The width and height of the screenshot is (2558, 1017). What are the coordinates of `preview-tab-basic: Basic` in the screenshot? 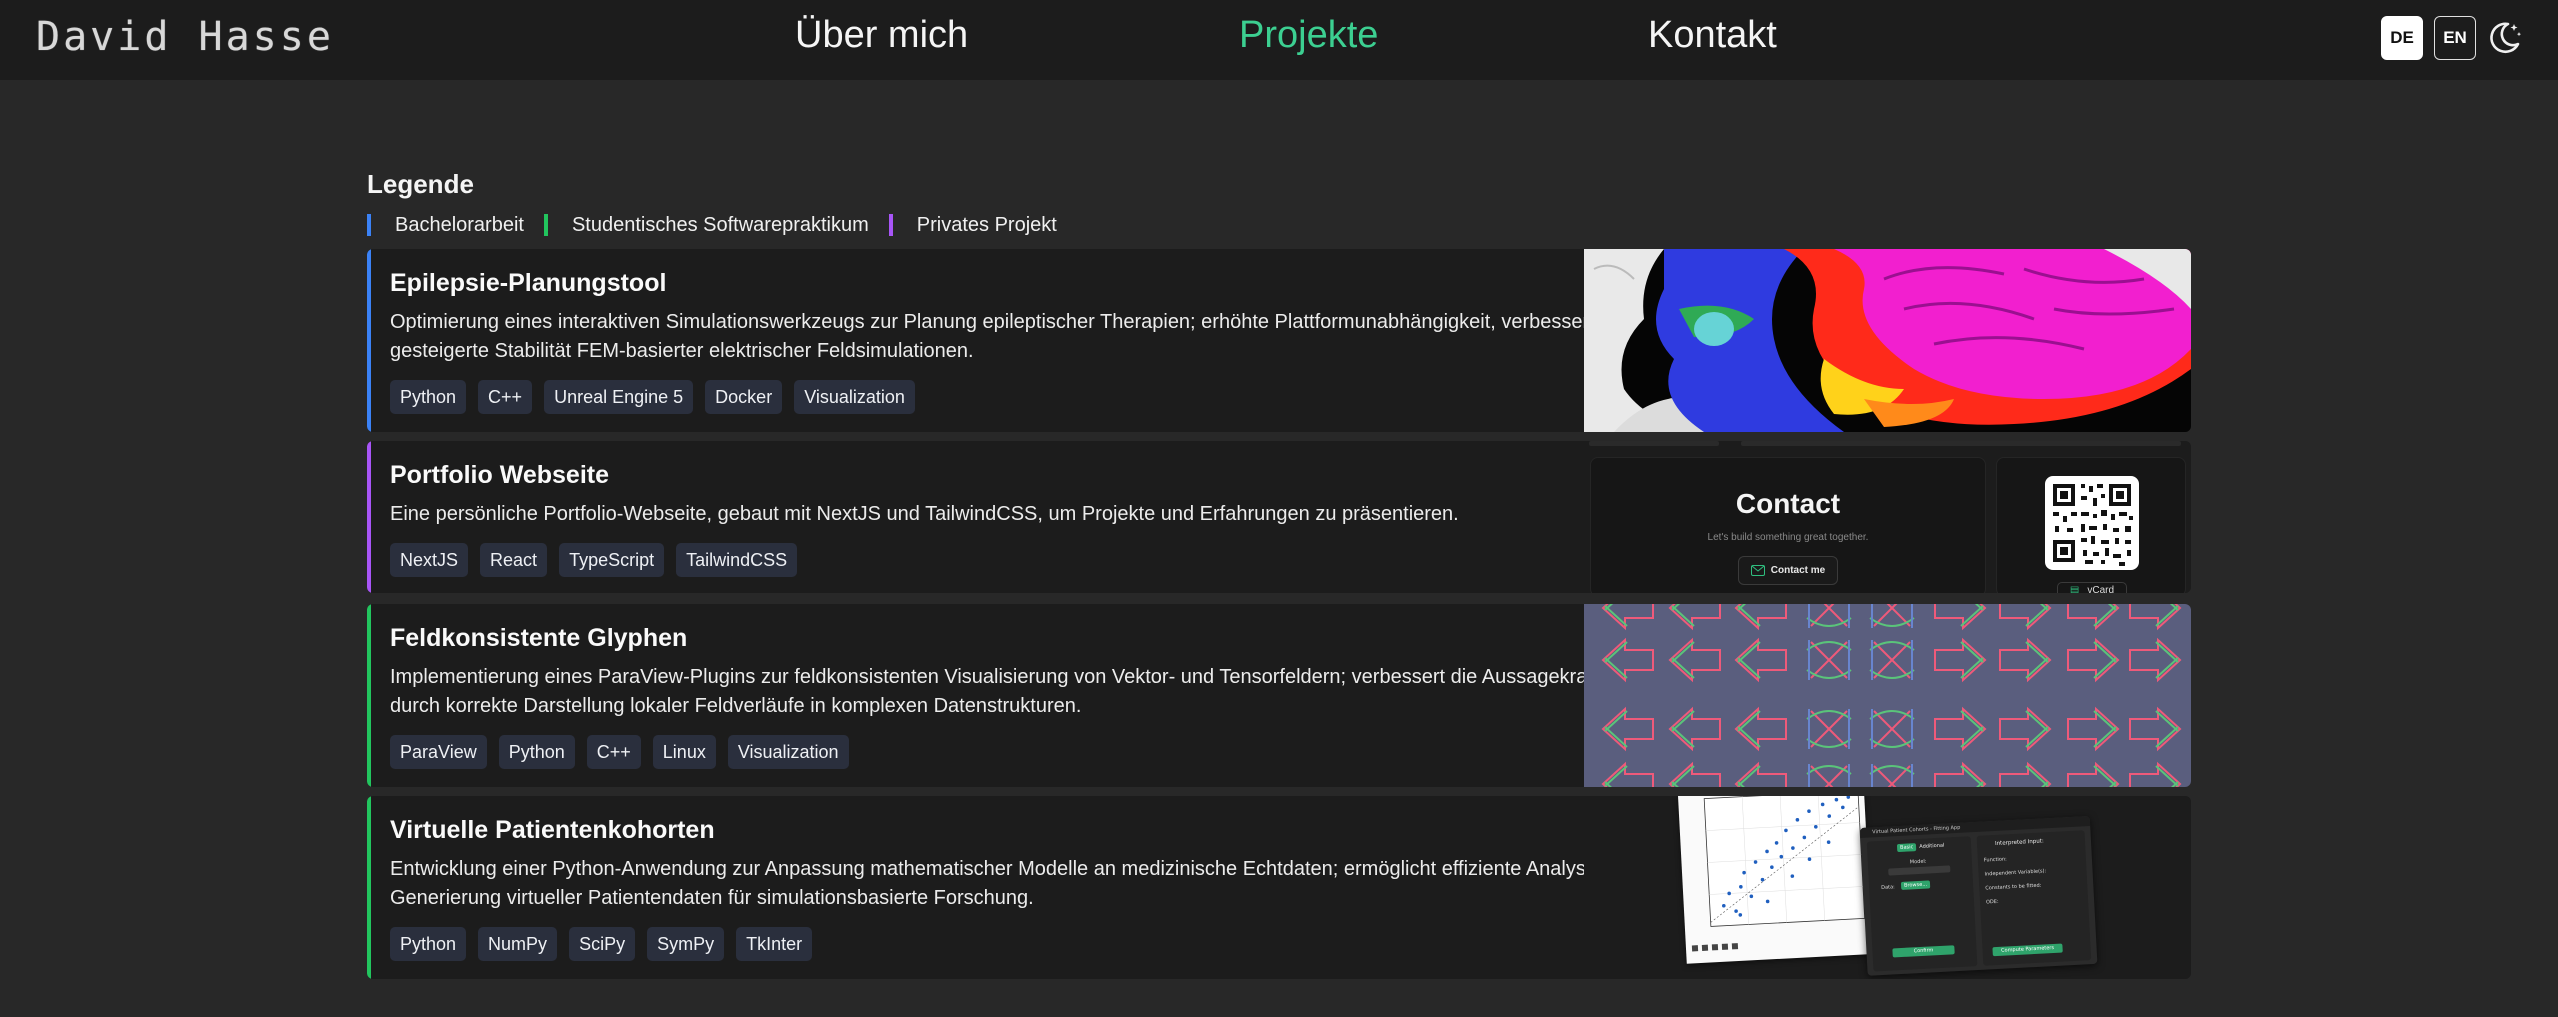 It's located at (1906, 848).